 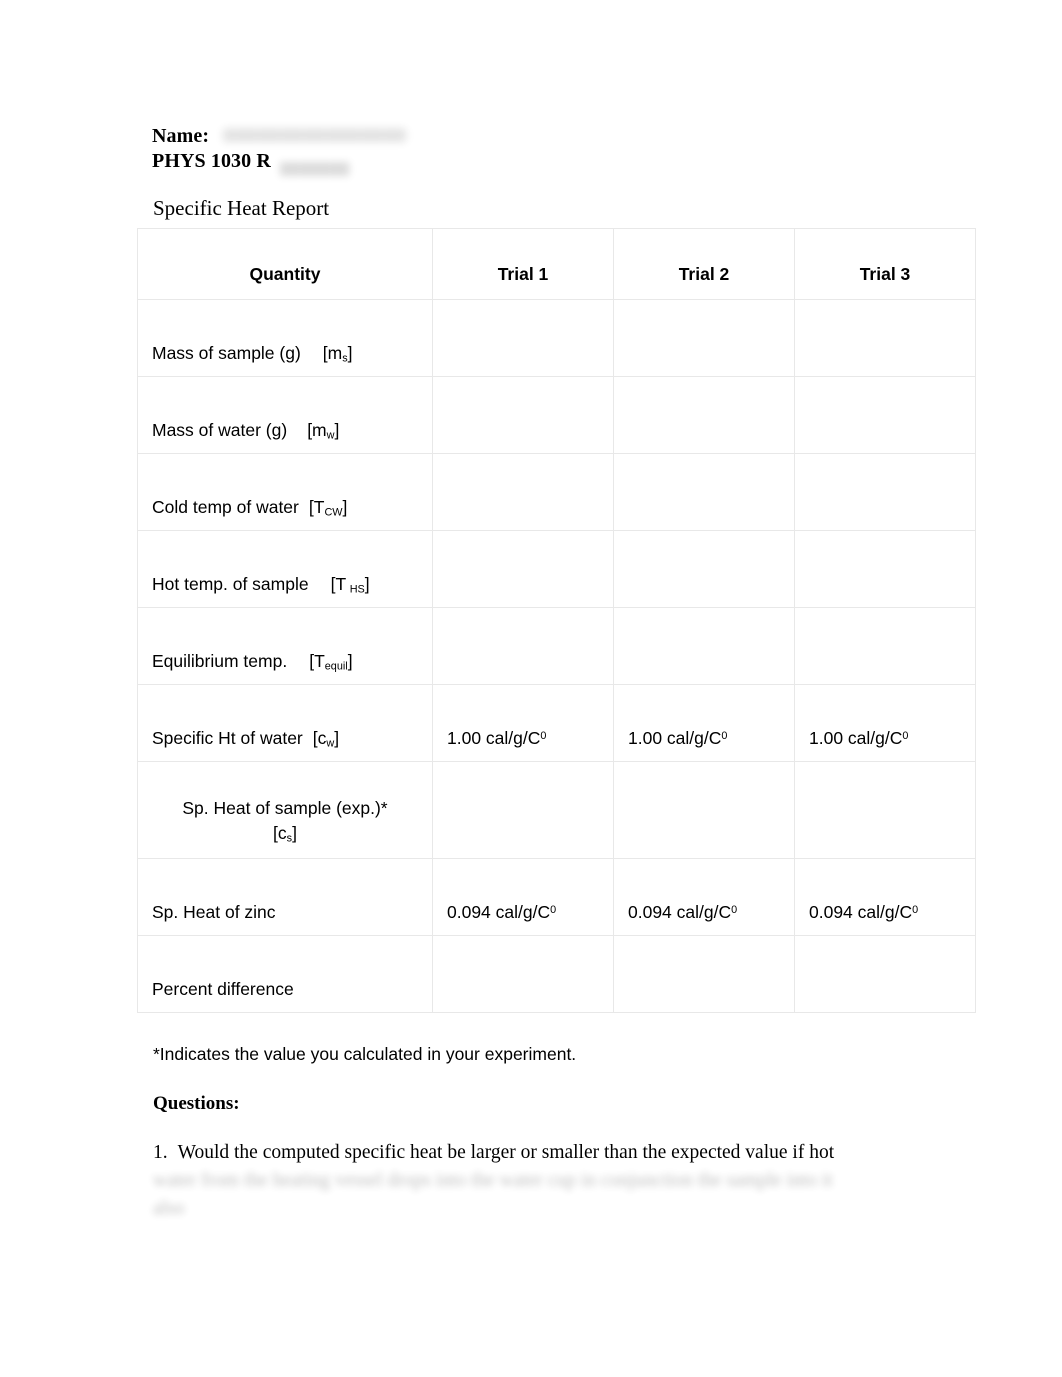 What do you see at coordinates (285, 974) in the screenshot?
I see `row-label-cell: Percent difference` at bounding box center [285, 974].